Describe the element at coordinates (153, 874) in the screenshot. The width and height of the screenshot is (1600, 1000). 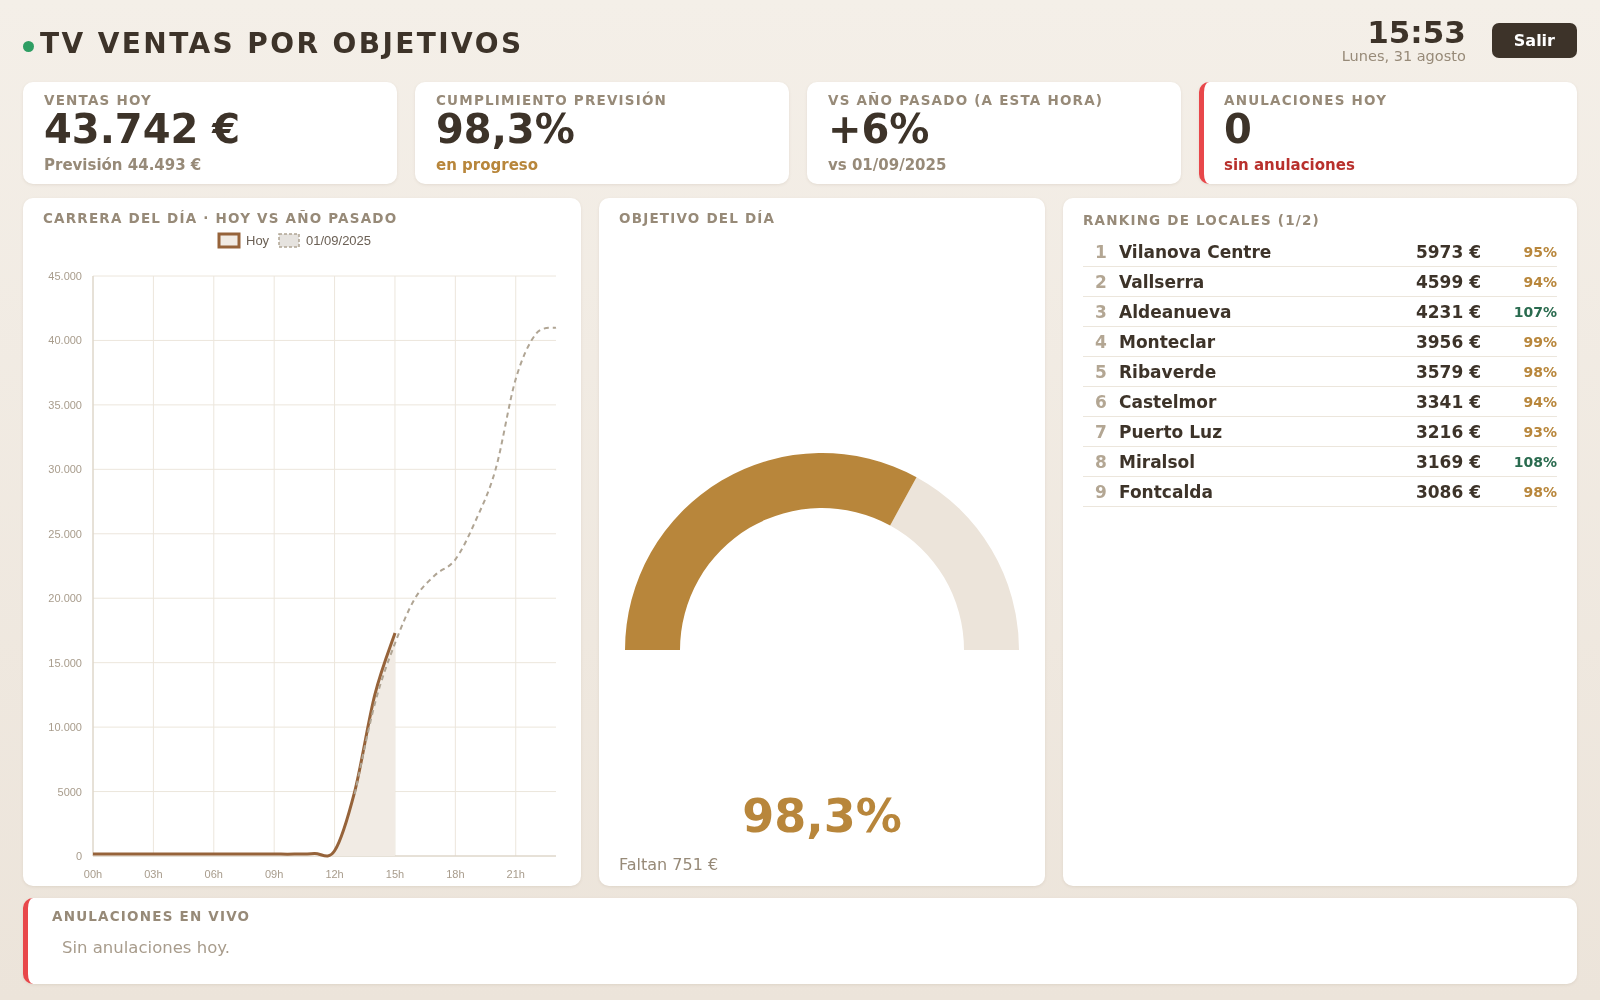
I see `x-axis-label: 03h` at that location.